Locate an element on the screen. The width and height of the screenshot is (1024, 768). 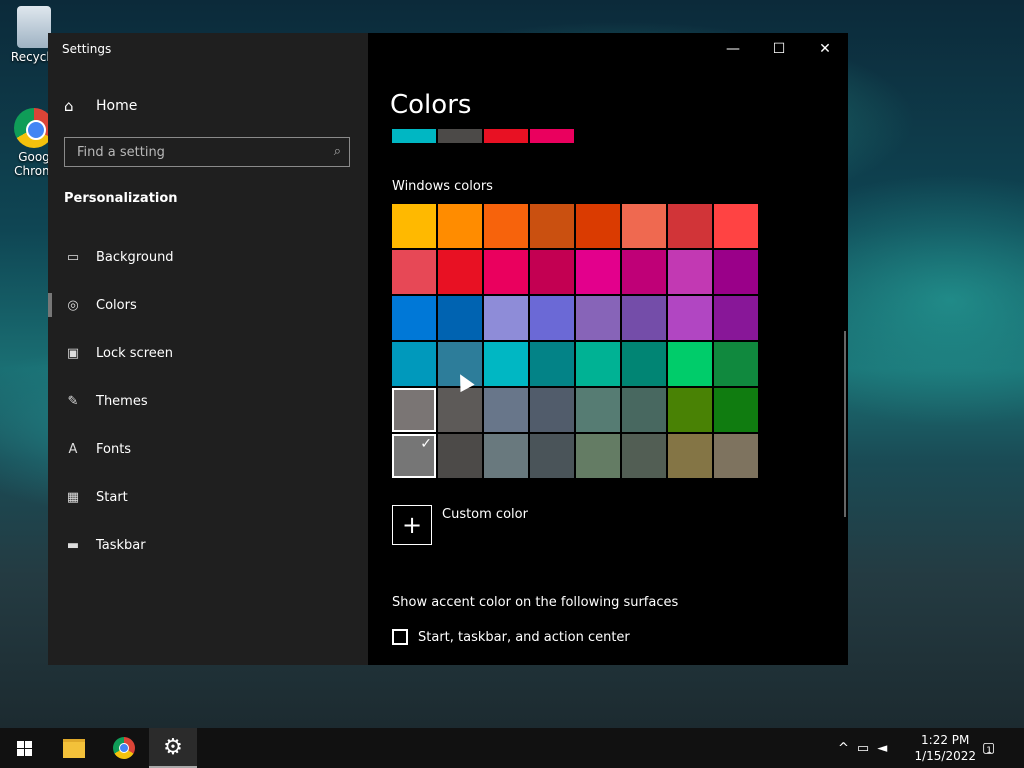
search-icon: ⌕ is located at coordinates (337, 151).